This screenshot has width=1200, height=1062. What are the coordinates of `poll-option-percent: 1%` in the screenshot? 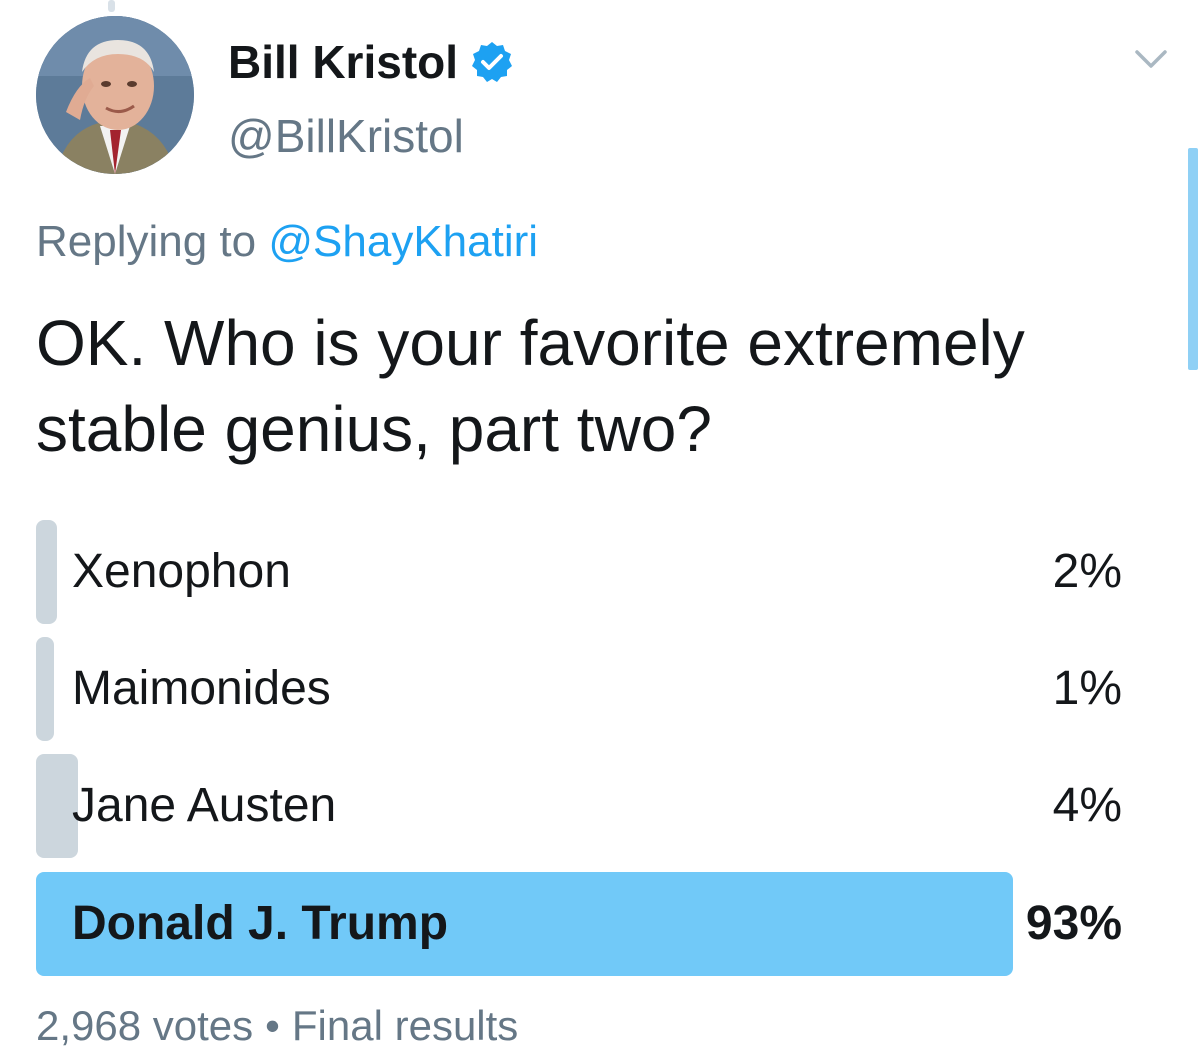 It's located at (1087, 688).